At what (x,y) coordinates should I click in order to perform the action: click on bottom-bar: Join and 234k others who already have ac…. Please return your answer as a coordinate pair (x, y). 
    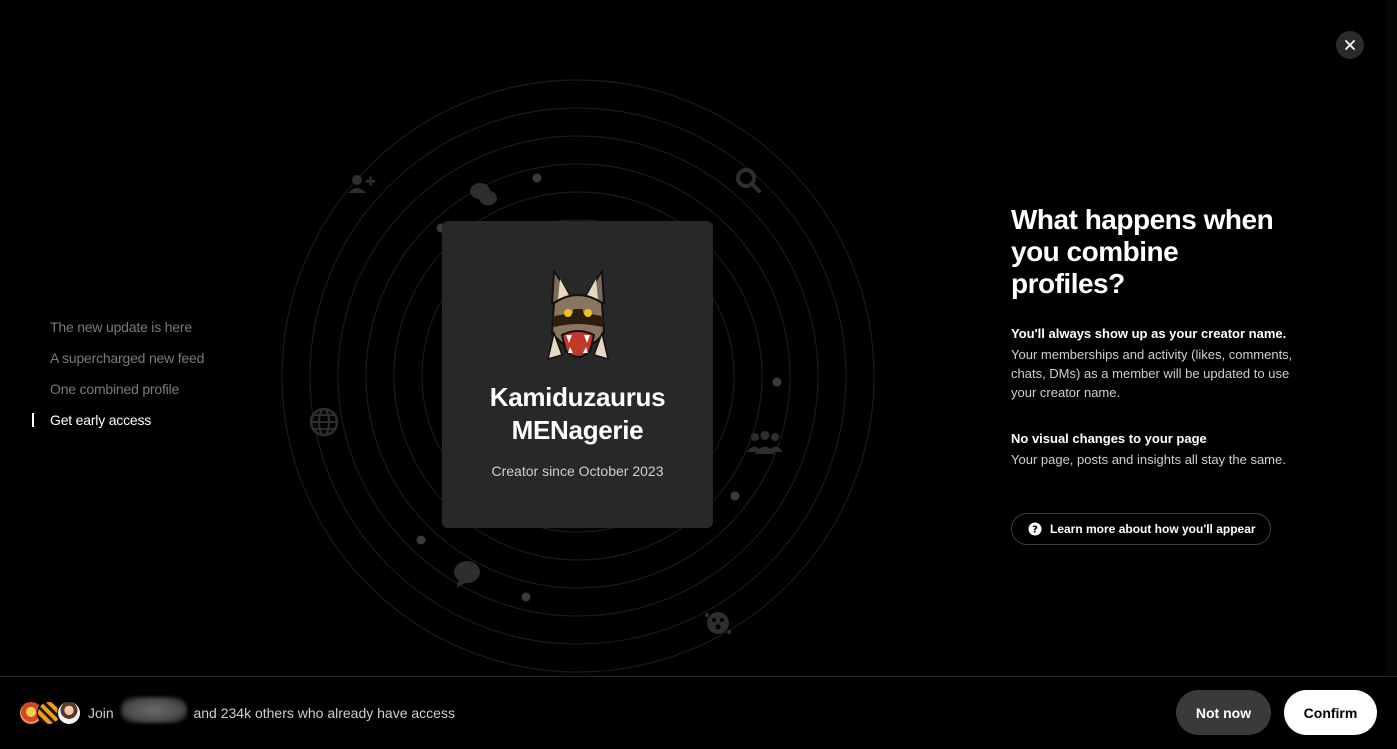
    Looking at the image, I should click on (698, 712).